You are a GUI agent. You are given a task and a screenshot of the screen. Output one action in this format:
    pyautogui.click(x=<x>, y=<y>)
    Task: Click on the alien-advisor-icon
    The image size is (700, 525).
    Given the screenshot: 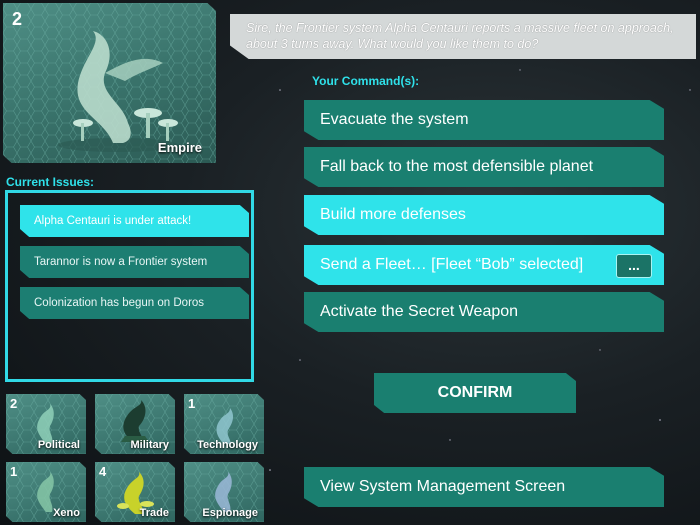 What is the action you would take?
    pyautogui.click(x=118, y=91)
    